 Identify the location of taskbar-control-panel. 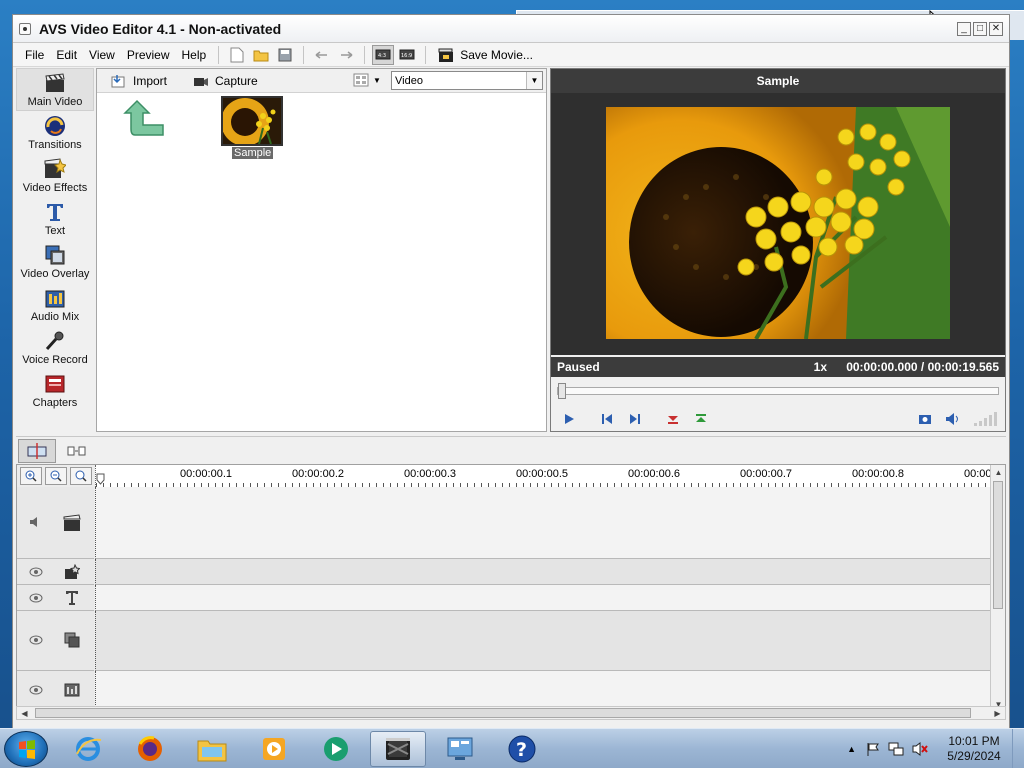
(460, 749).